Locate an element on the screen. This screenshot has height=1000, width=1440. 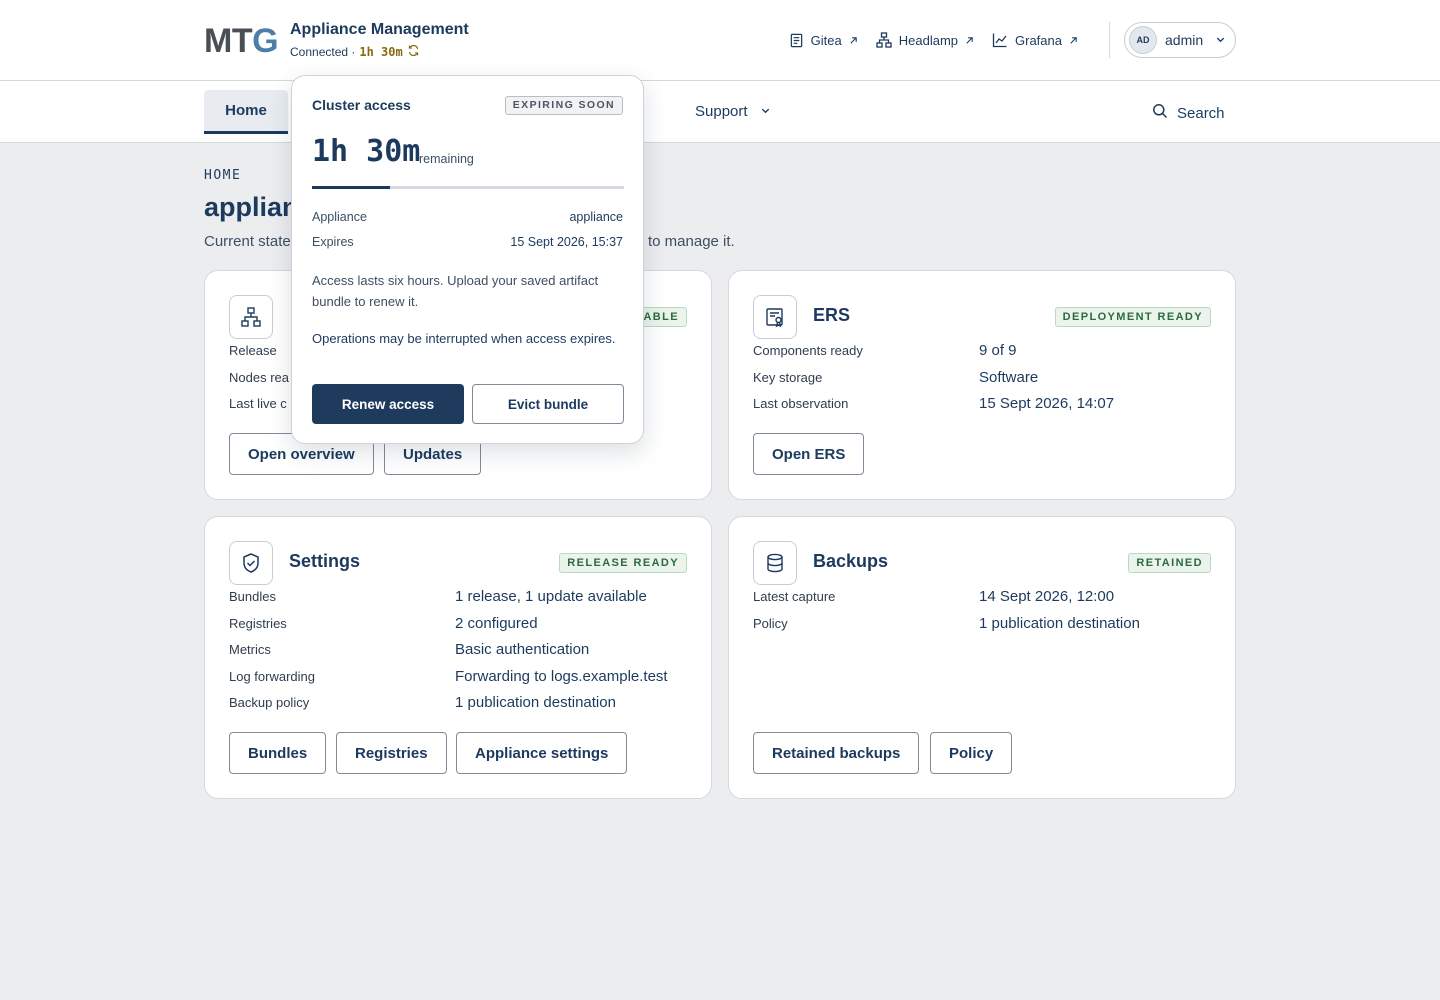
card-title: Settings is located at coordinates (325, 561).